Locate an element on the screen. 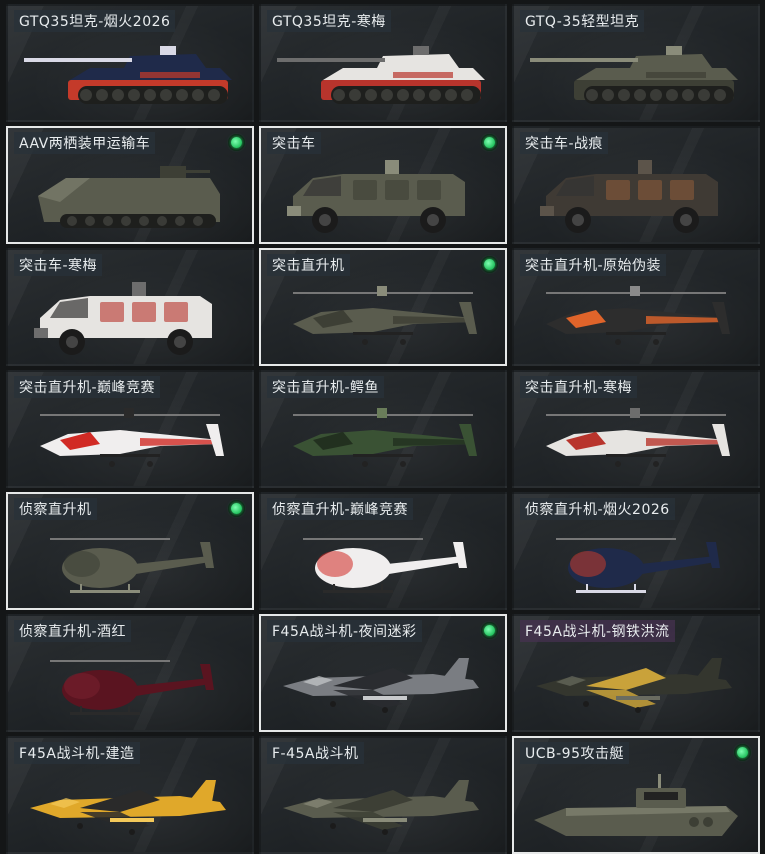 Image resolution: width=765 pixels, height=854 pixels. vehicle-card: 突击车-战痕 is located at coordinates (636, 185).